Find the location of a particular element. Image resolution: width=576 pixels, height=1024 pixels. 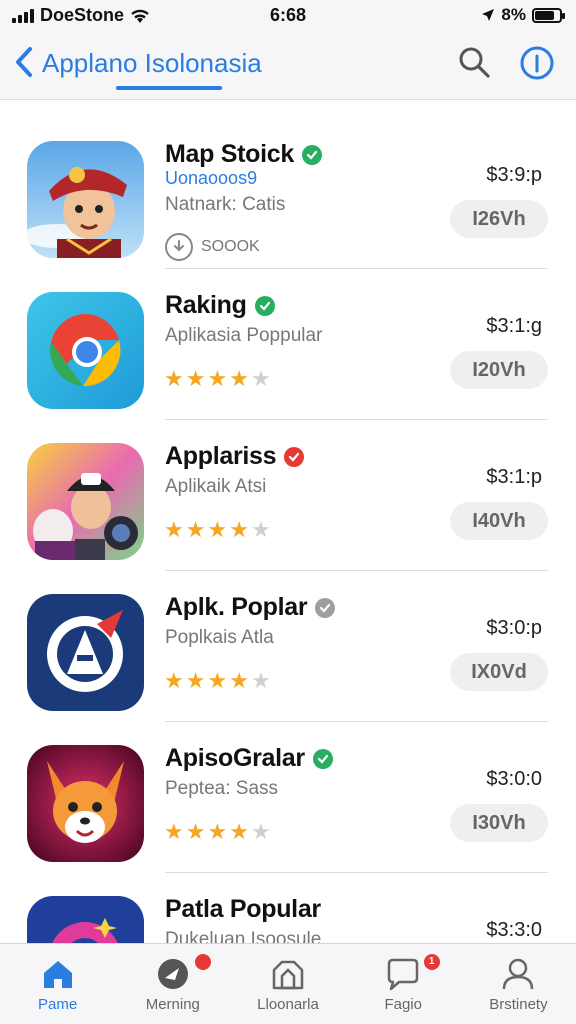

battery-icon is located at coordinates (548, 15).